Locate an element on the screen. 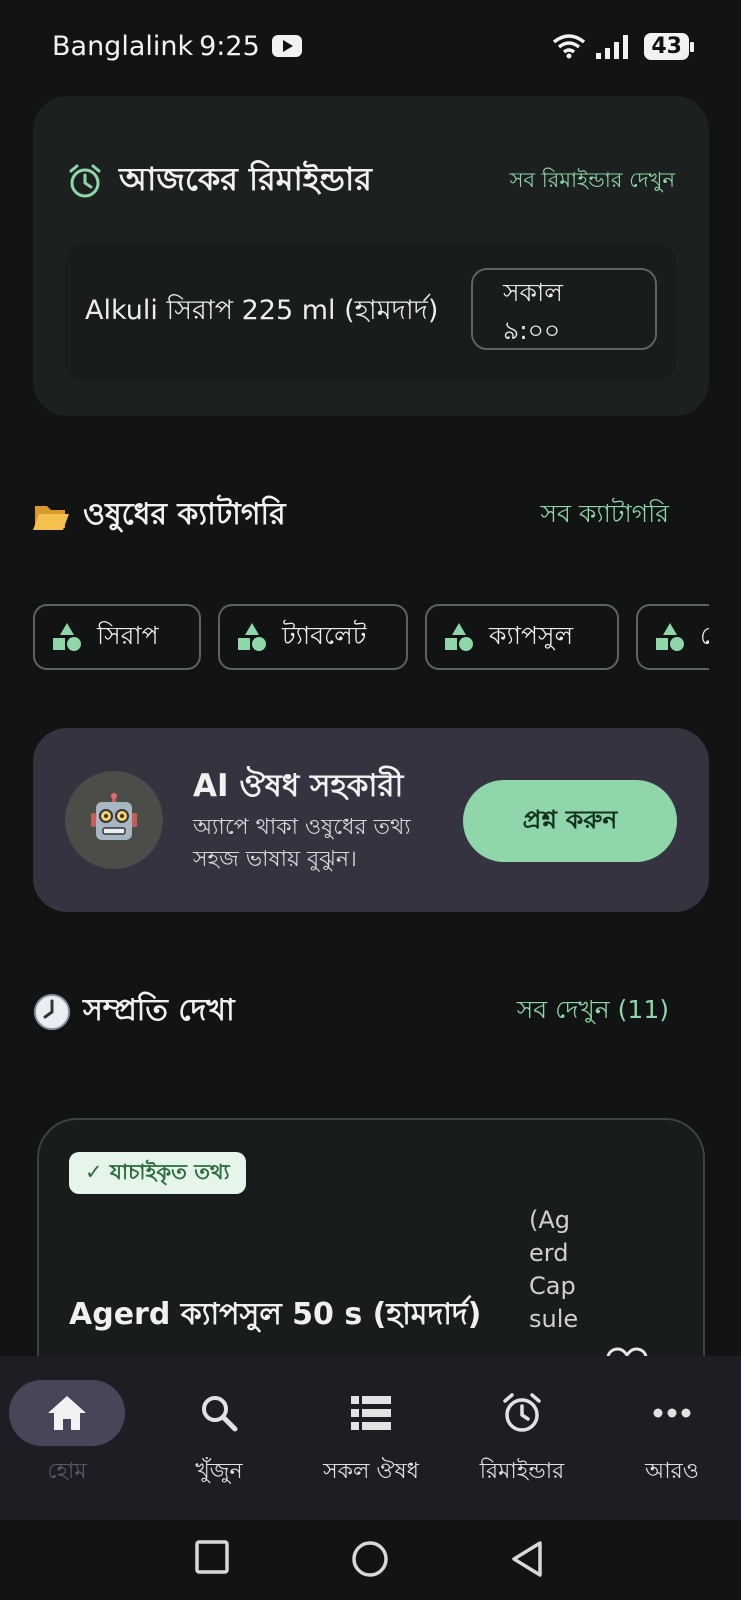 The height and width of the screenshot is (1600, 741). category-chip-capsule: ক্যাপসুল is located at coordinates (522, 637).